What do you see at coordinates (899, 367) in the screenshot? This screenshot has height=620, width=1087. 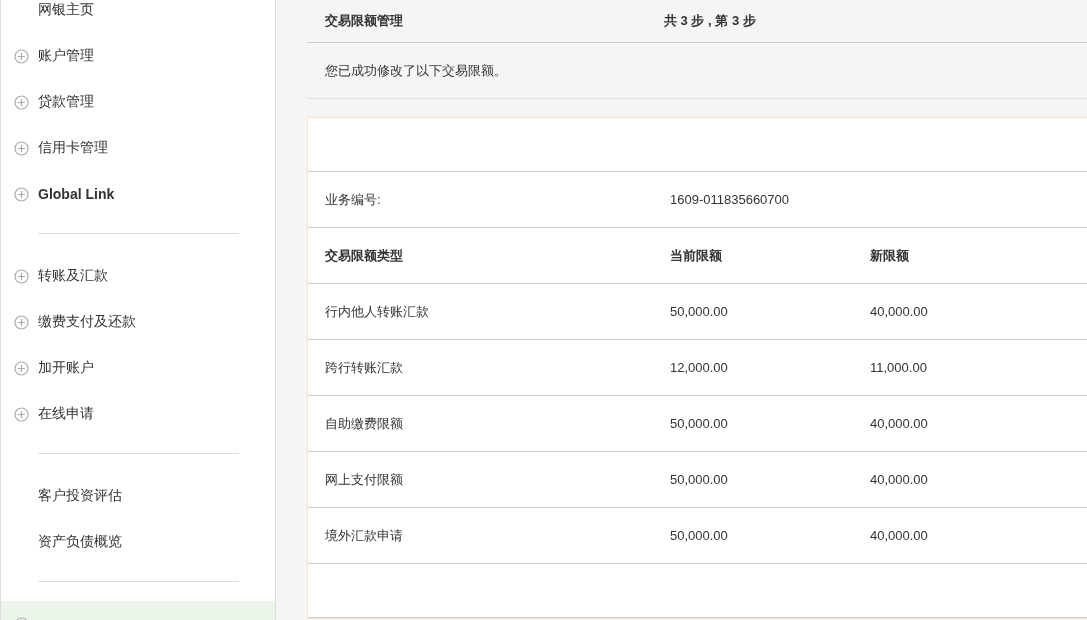 I see `table-cell-text: 11,000.00` at bounding box center [899, 367].